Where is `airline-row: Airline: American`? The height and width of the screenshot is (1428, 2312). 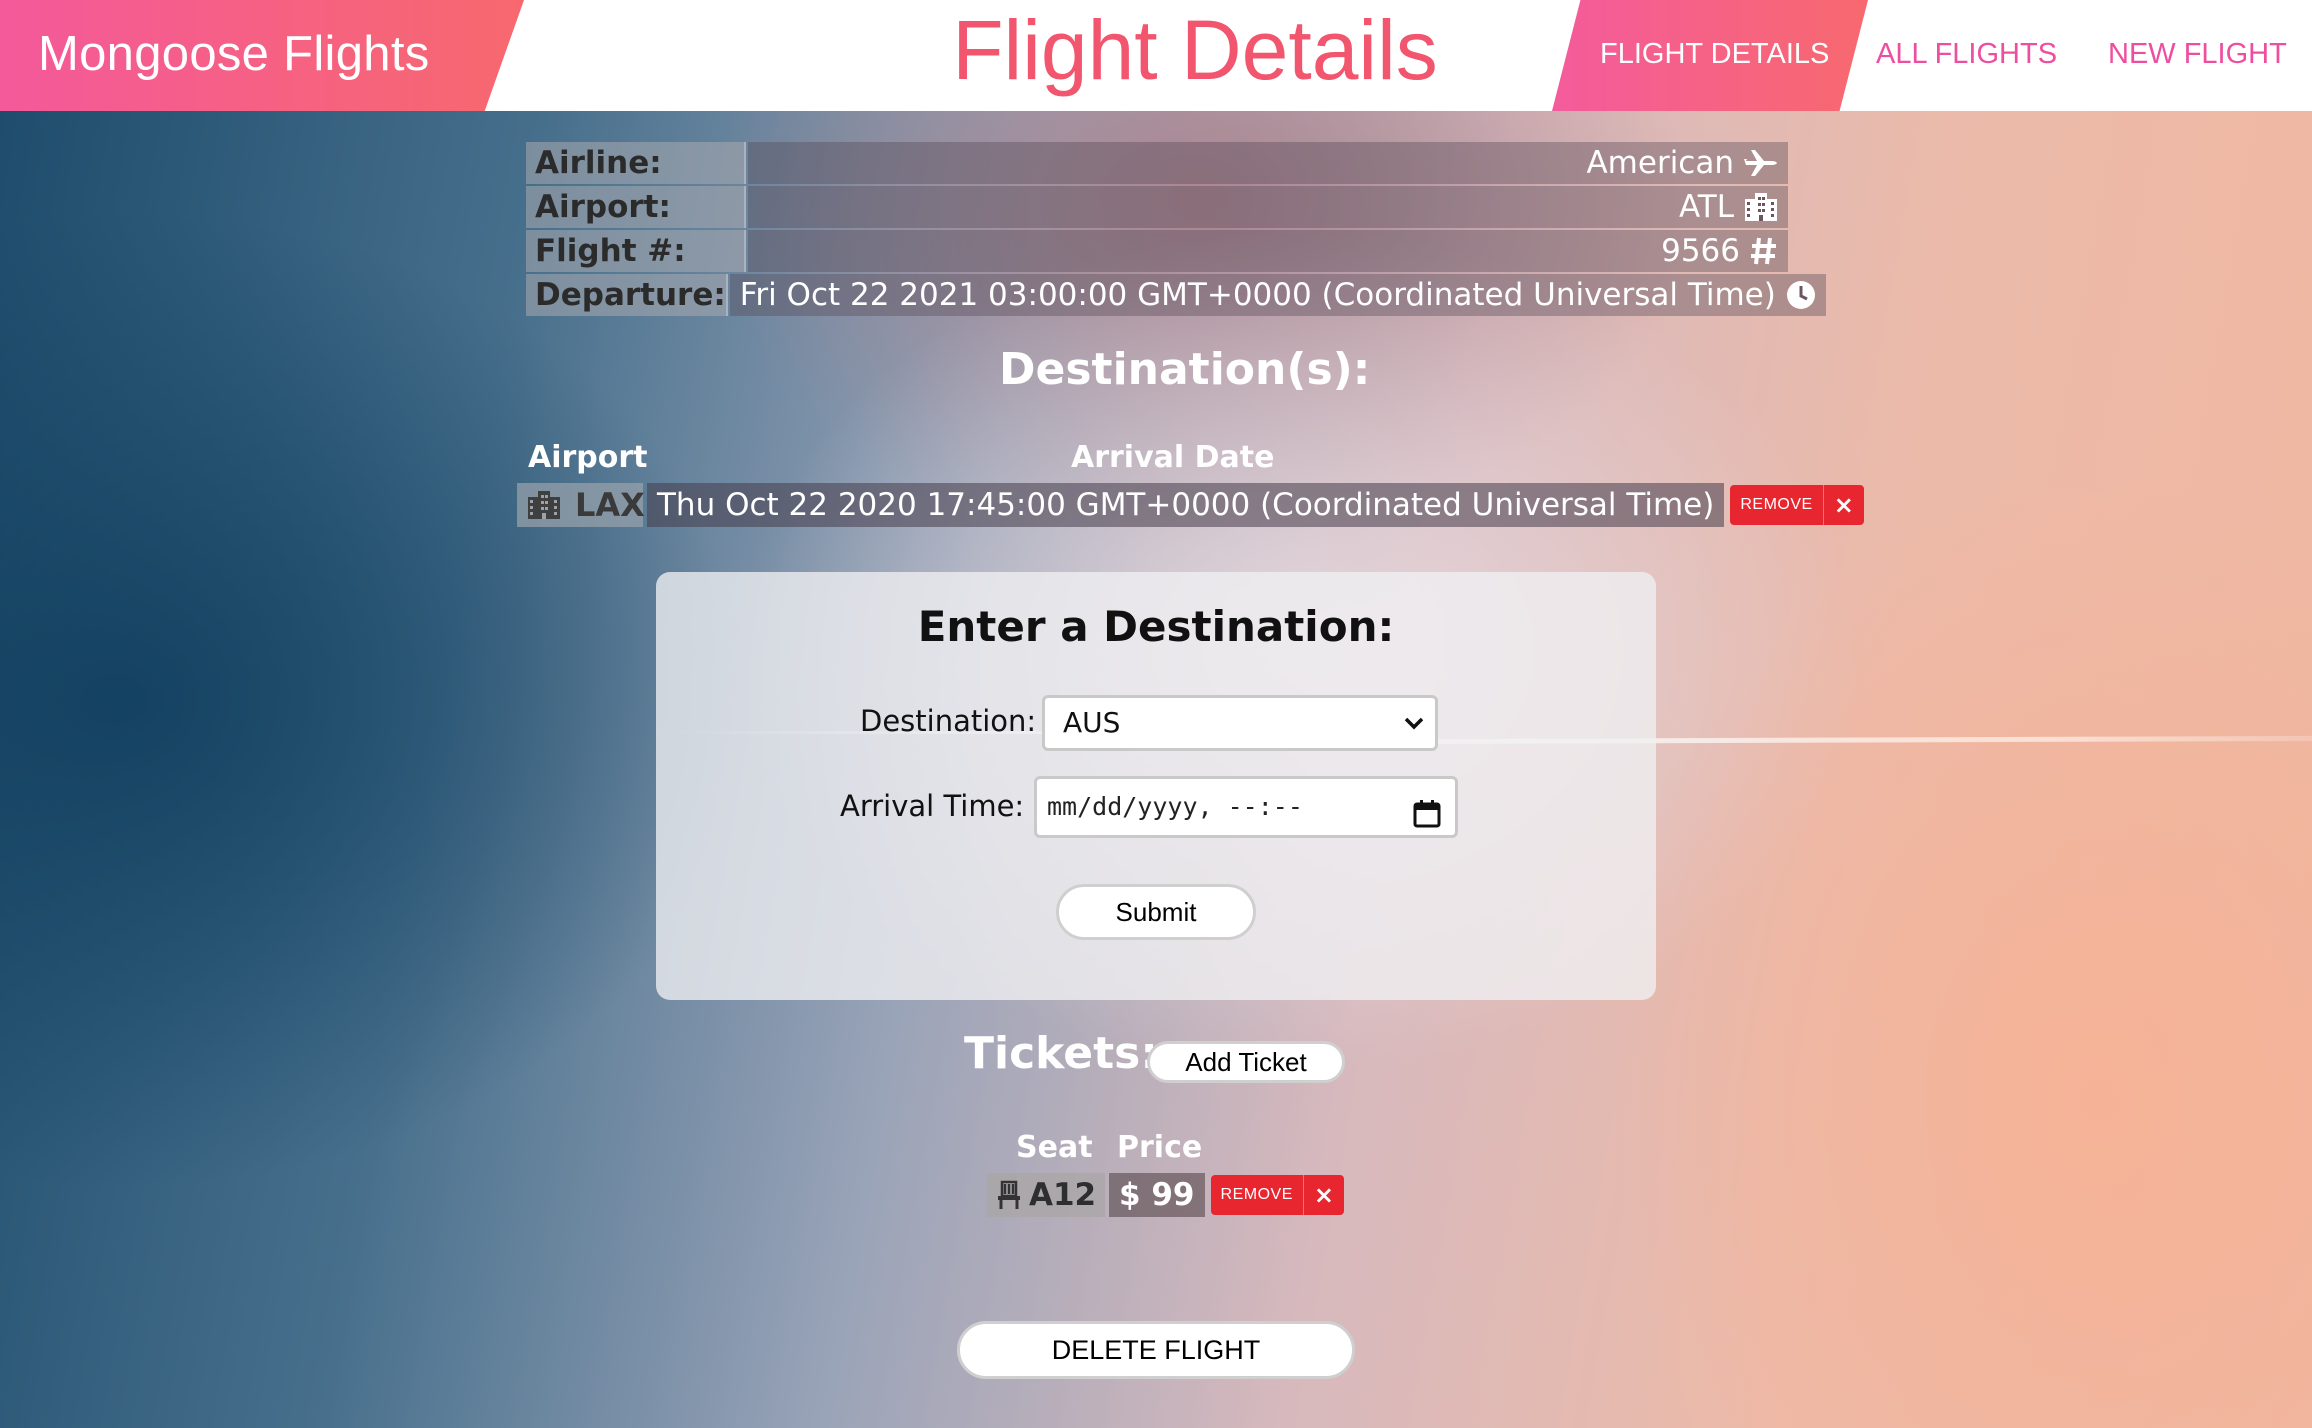 airline-row: Airline: American is located at coordinates (1157, 163).